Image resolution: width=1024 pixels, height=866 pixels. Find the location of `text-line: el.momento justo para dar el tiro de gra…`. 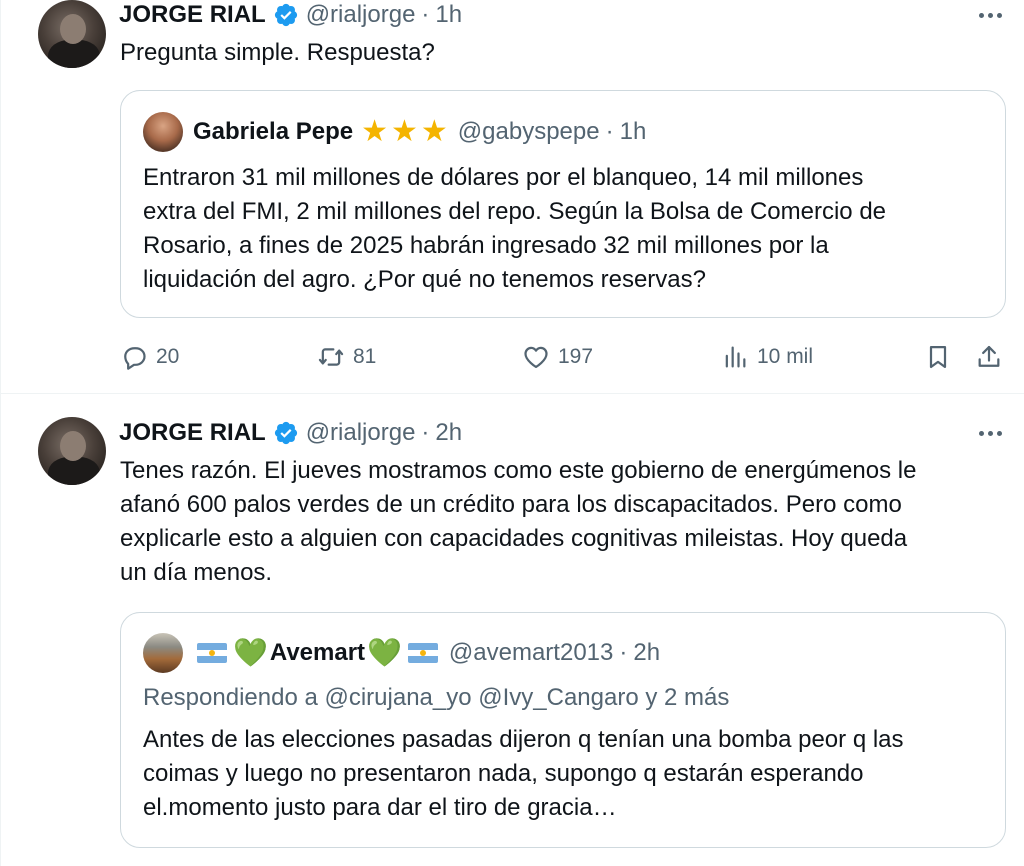

text-line: el.momento justo para dar el tiro de gra… is located at coordinates (380, 807).